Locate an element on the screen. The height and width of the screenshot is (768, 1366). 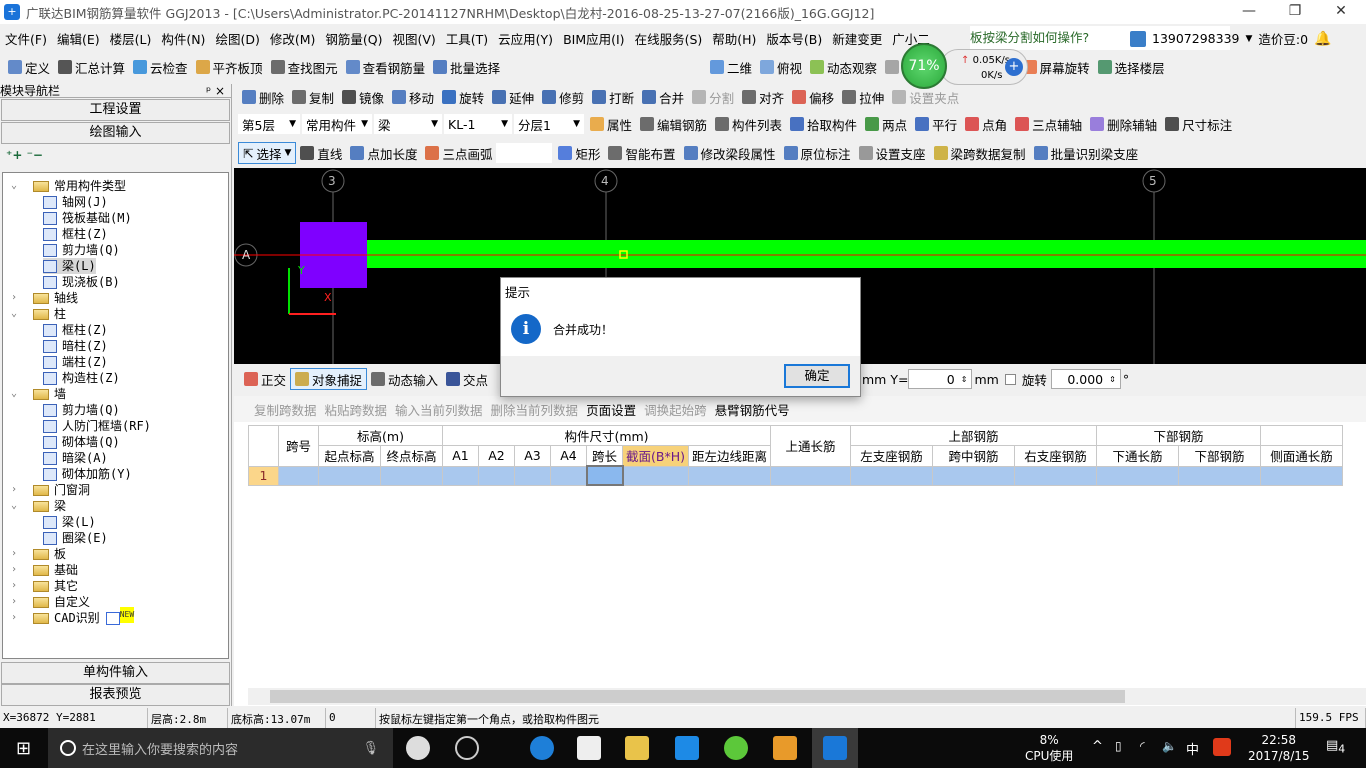
horizontal-scrollbar is located at coordinates (807, 696).